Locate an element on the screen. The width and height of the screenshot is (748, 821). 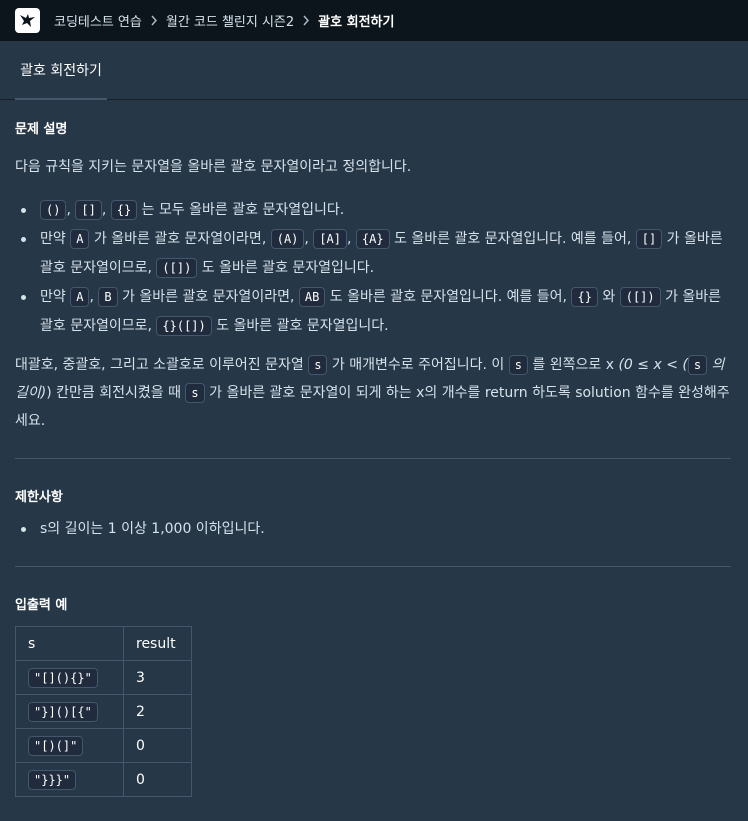
constraints-heading: 제한사항 is located at coordinates (39, 497).